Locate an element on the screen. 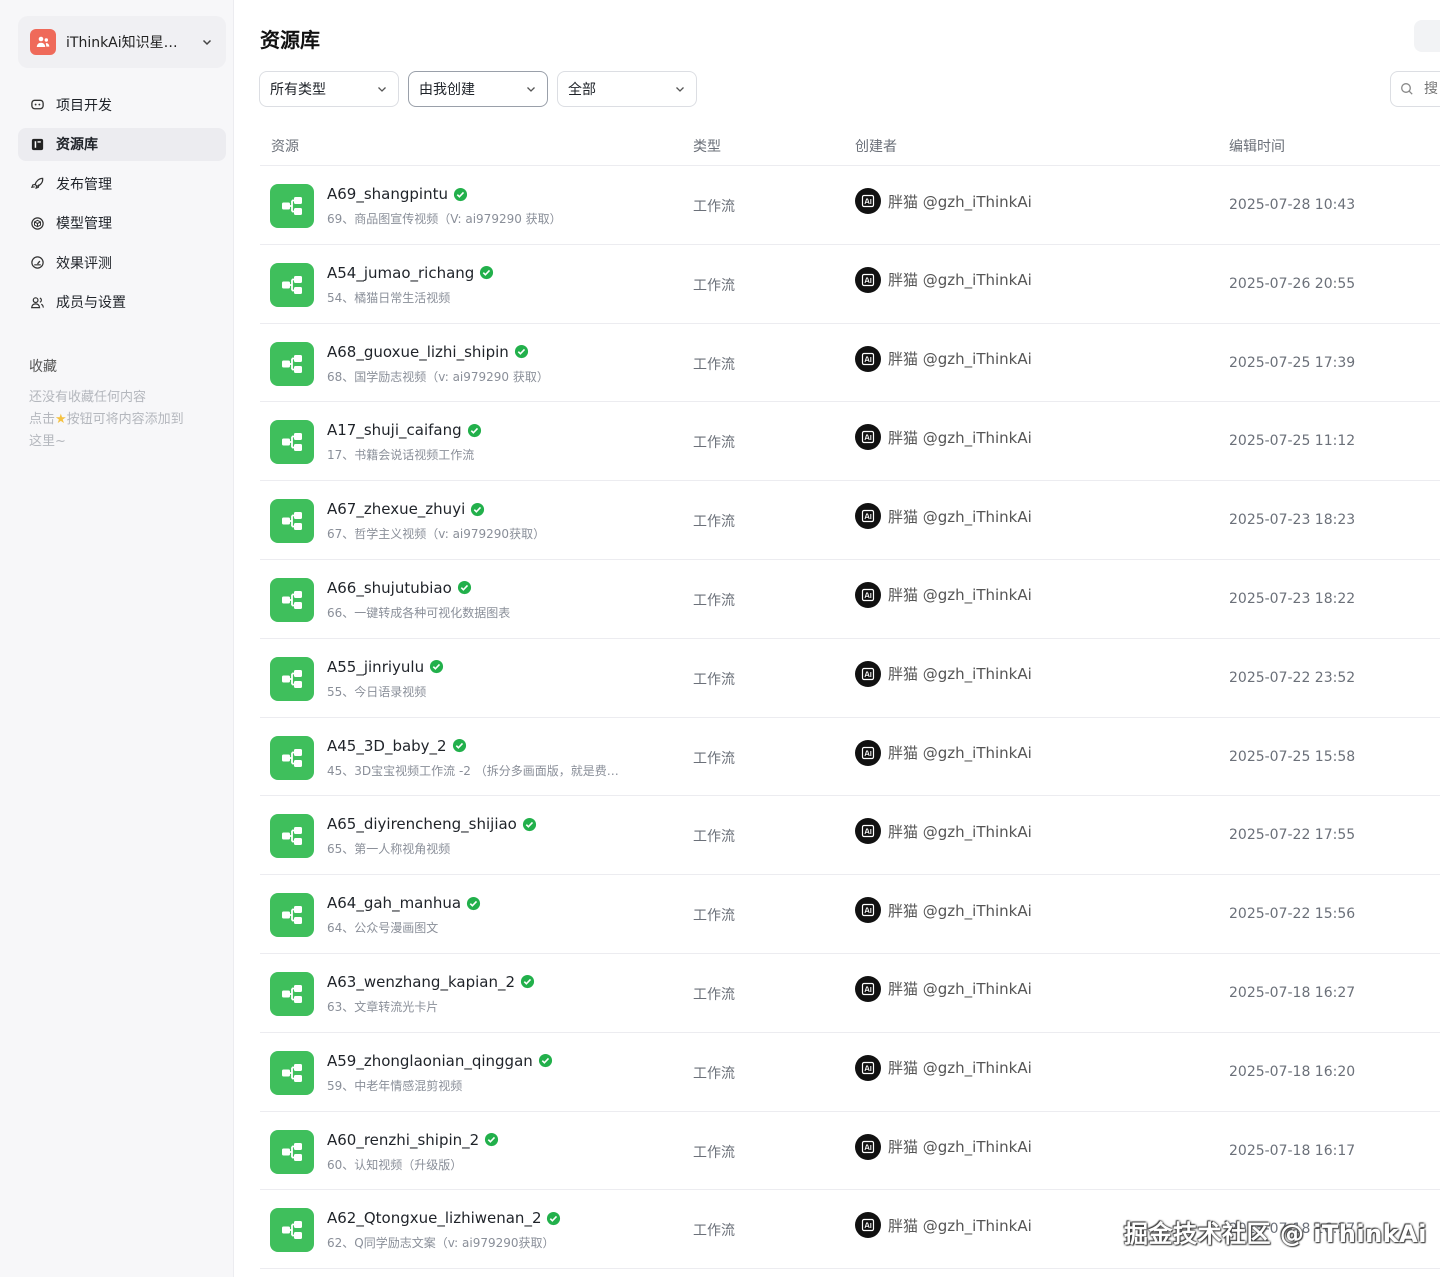 The height and width of the screenshot is (1277, 1440). search-icon is located at coordinates (1407, 89).